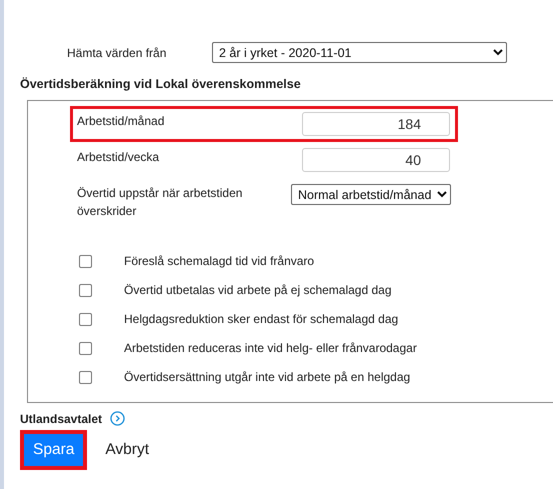 This screenshot has height=489, width=553. Describe the element at coordinates (371, 194) in the screenshot. I see `dropdown: Normal arbetstid/månad` at that location.